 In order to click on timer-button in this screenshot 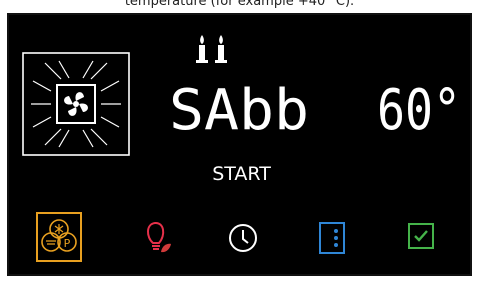, I will do `click(243, 238)`.